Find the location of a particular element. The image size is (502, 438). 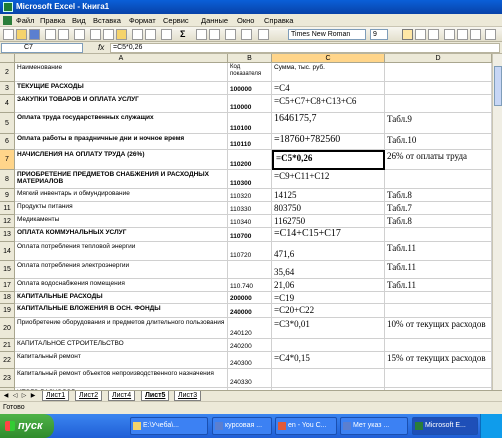

cell-D12: Табл.8 is located at coordinates (438, 221).